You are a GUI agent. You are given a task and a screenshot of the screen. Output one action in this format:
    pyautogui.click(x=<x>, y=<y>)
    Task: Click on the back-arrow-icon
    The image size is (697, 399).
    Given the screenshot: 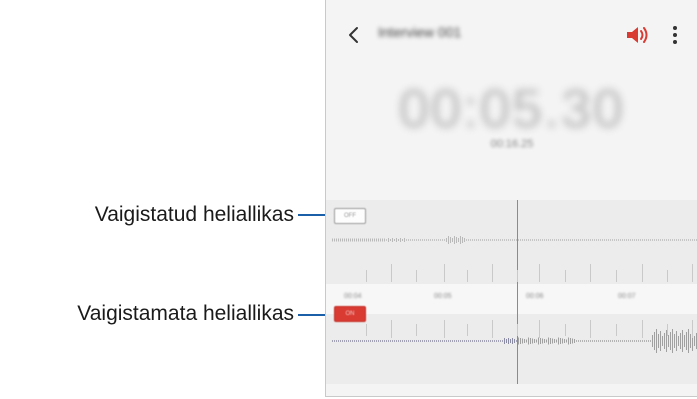 What is the action you would take?
    pyautogui.click(x=353, y=35)
    